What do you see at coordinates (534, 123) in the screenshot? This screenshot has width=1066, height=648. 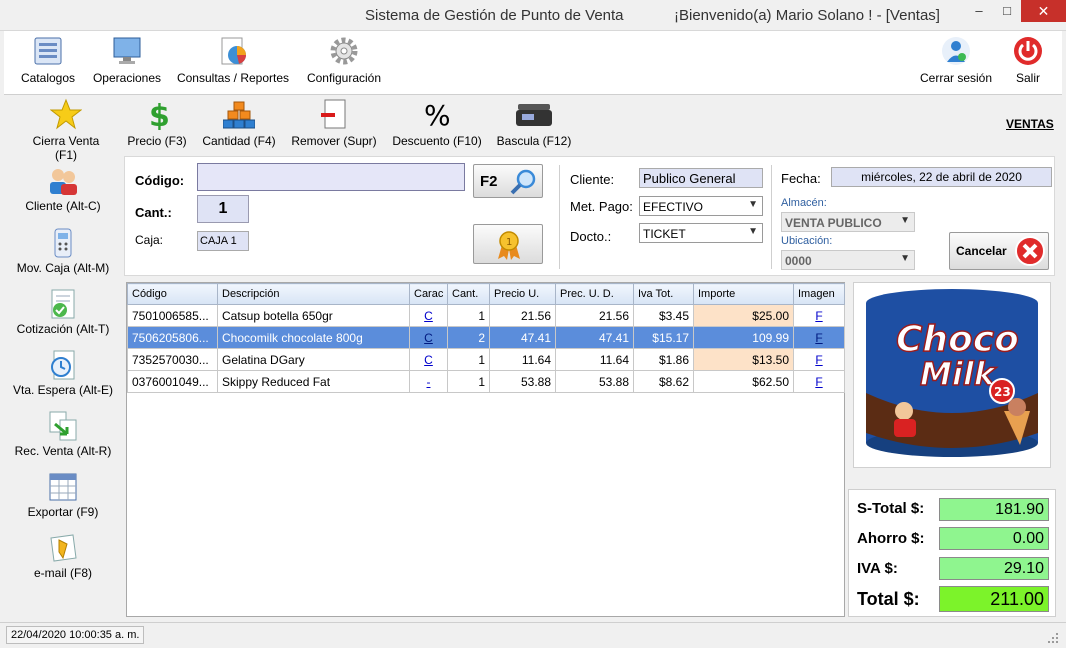 I see `bascula-button: Bascula (F12)` at bounding box center [534, 123].